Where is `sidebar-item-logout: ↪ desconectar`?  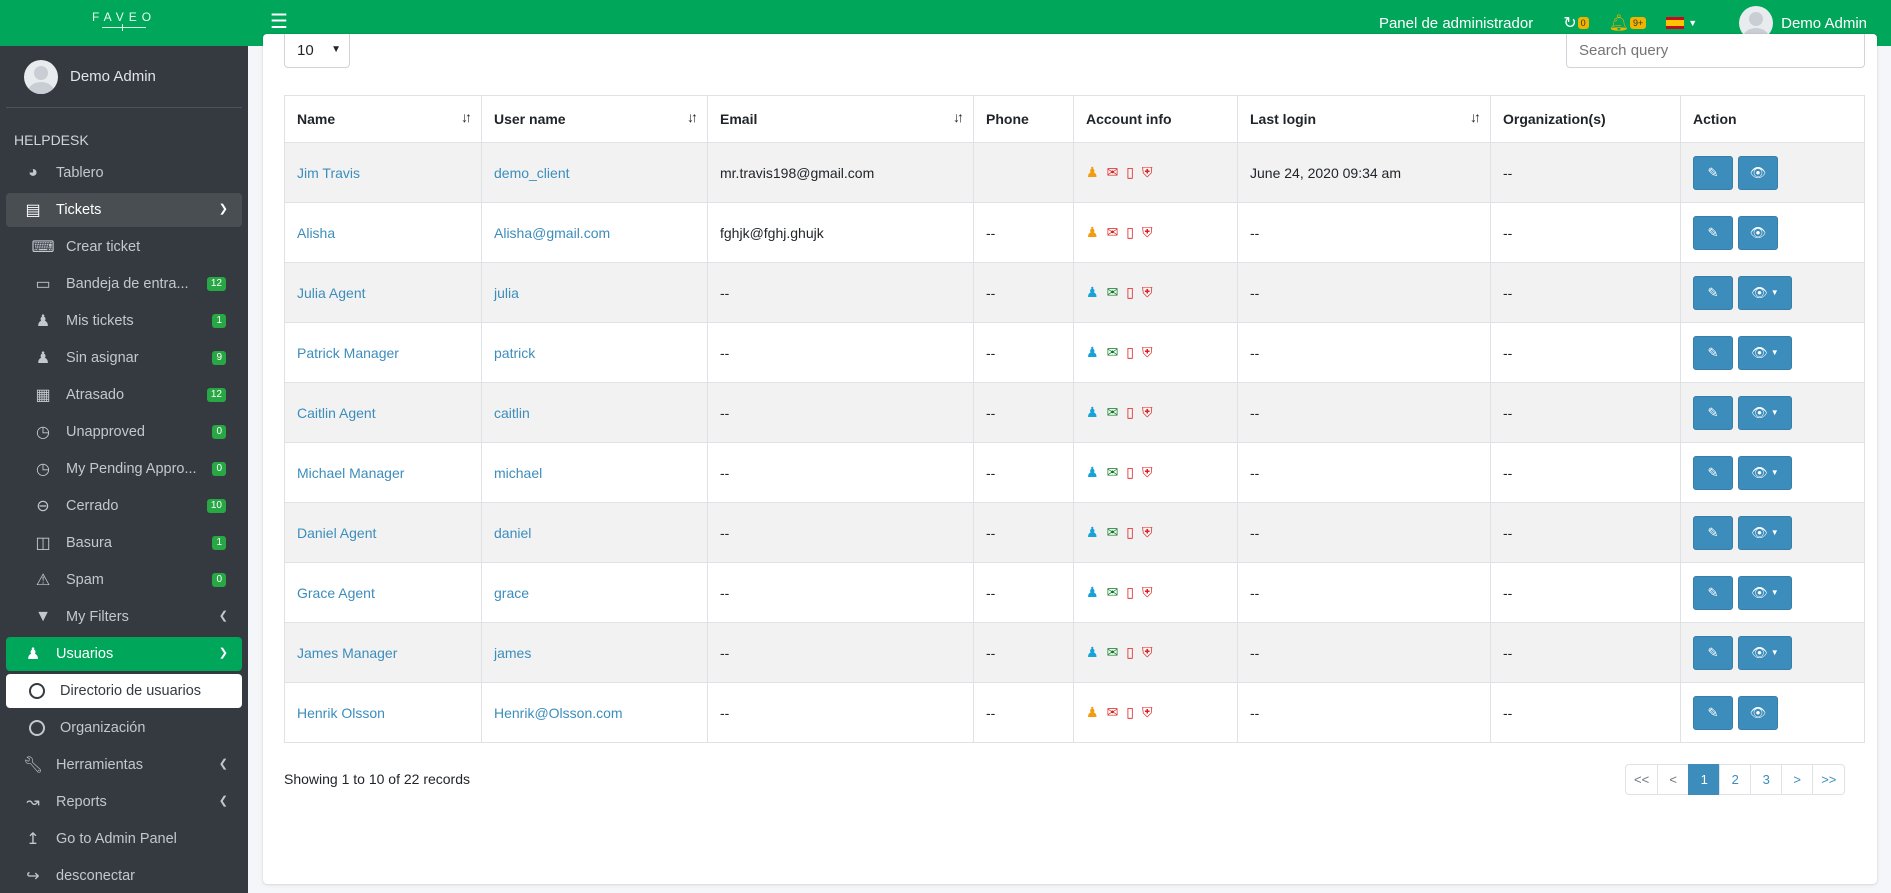
sidebar-item-logout: ↪ desconectar is located at coordinates (124, 876).